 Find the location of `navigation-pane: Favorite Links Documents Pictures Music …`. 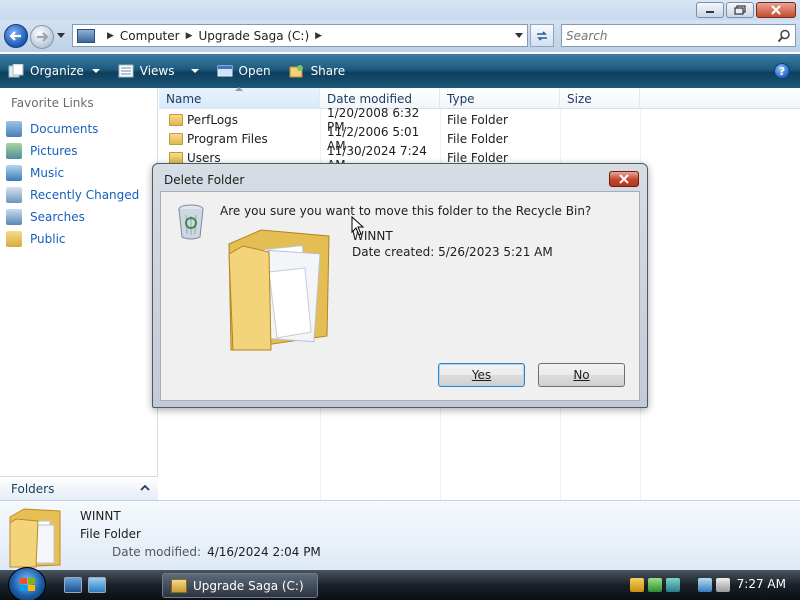

navigation-pane: Favorite Links Documents Pictures Music … is located at coordinates (79, 282).